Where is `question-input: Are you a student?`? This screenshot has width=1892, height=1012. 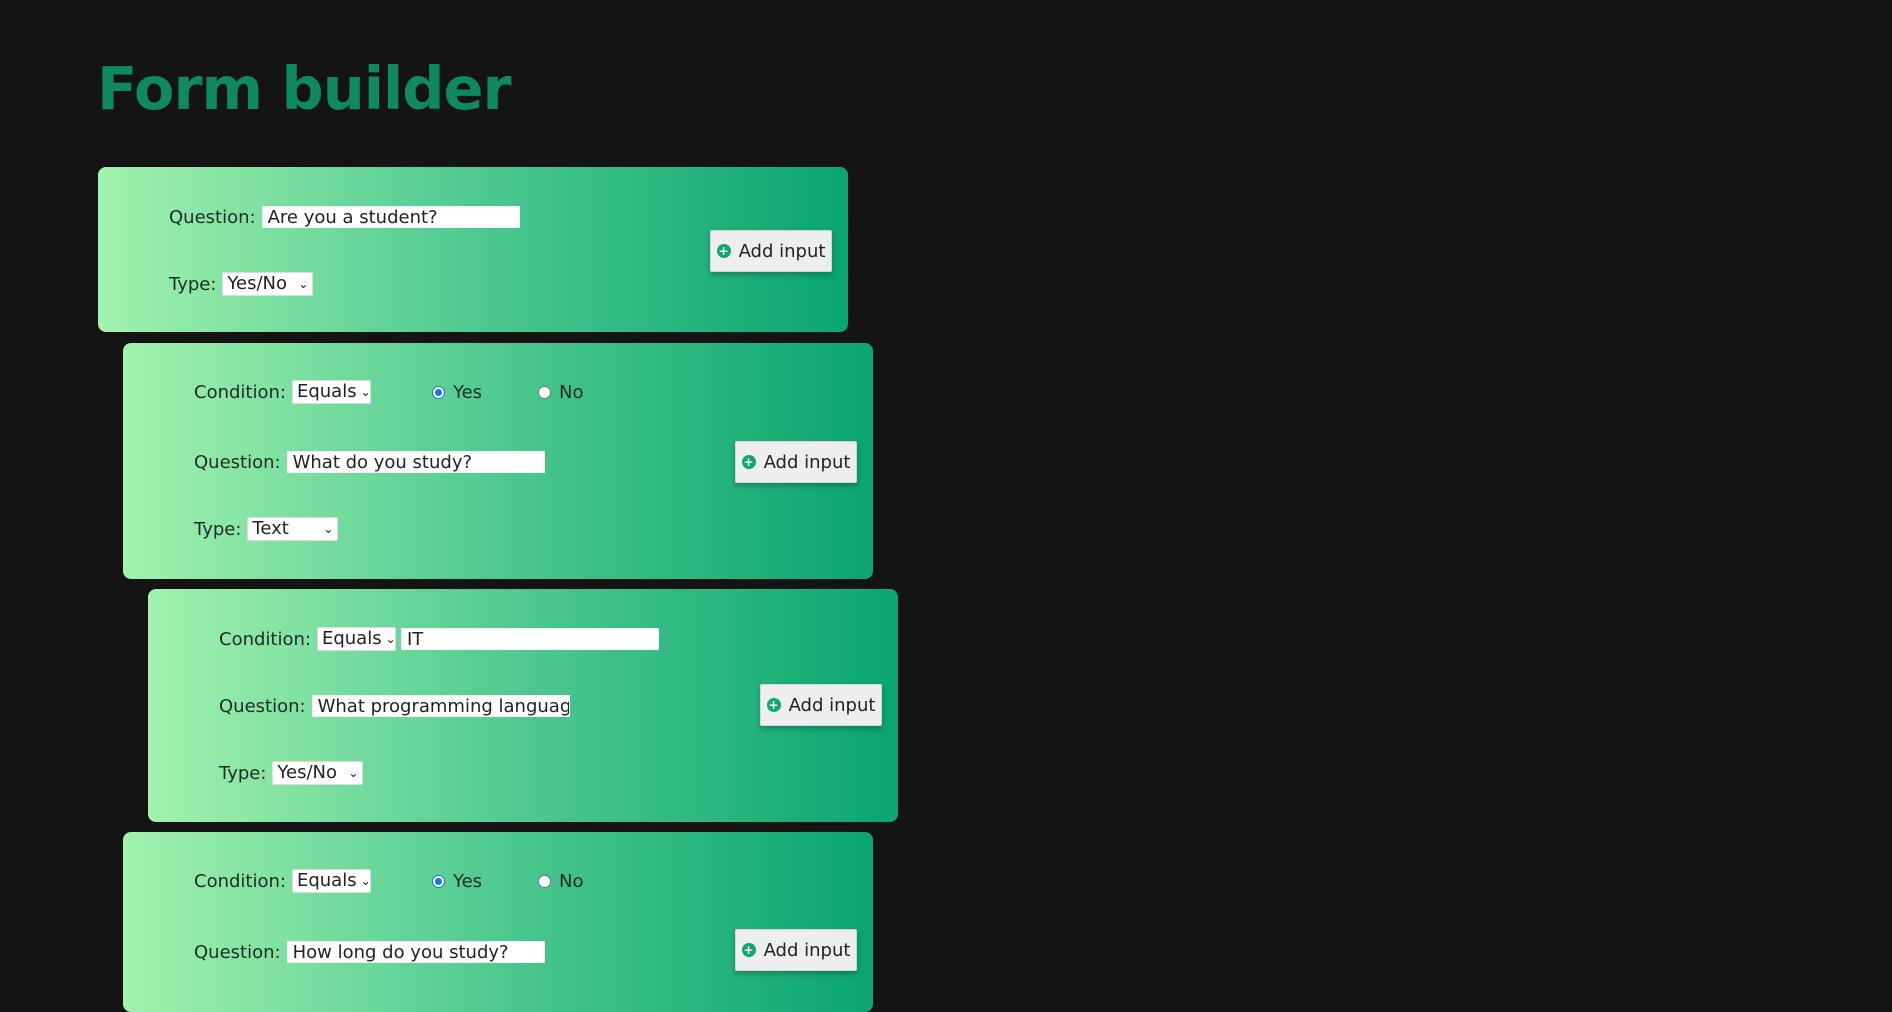 question-input: Are you a student? is located at coordinates (390, 217).